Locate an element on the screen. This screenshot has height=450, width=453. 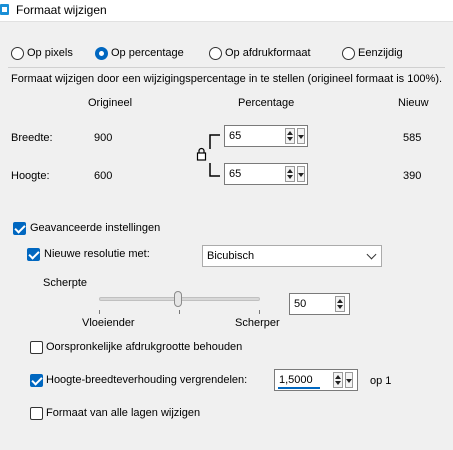
resize-app-icon is located at coordinates (4, 9).